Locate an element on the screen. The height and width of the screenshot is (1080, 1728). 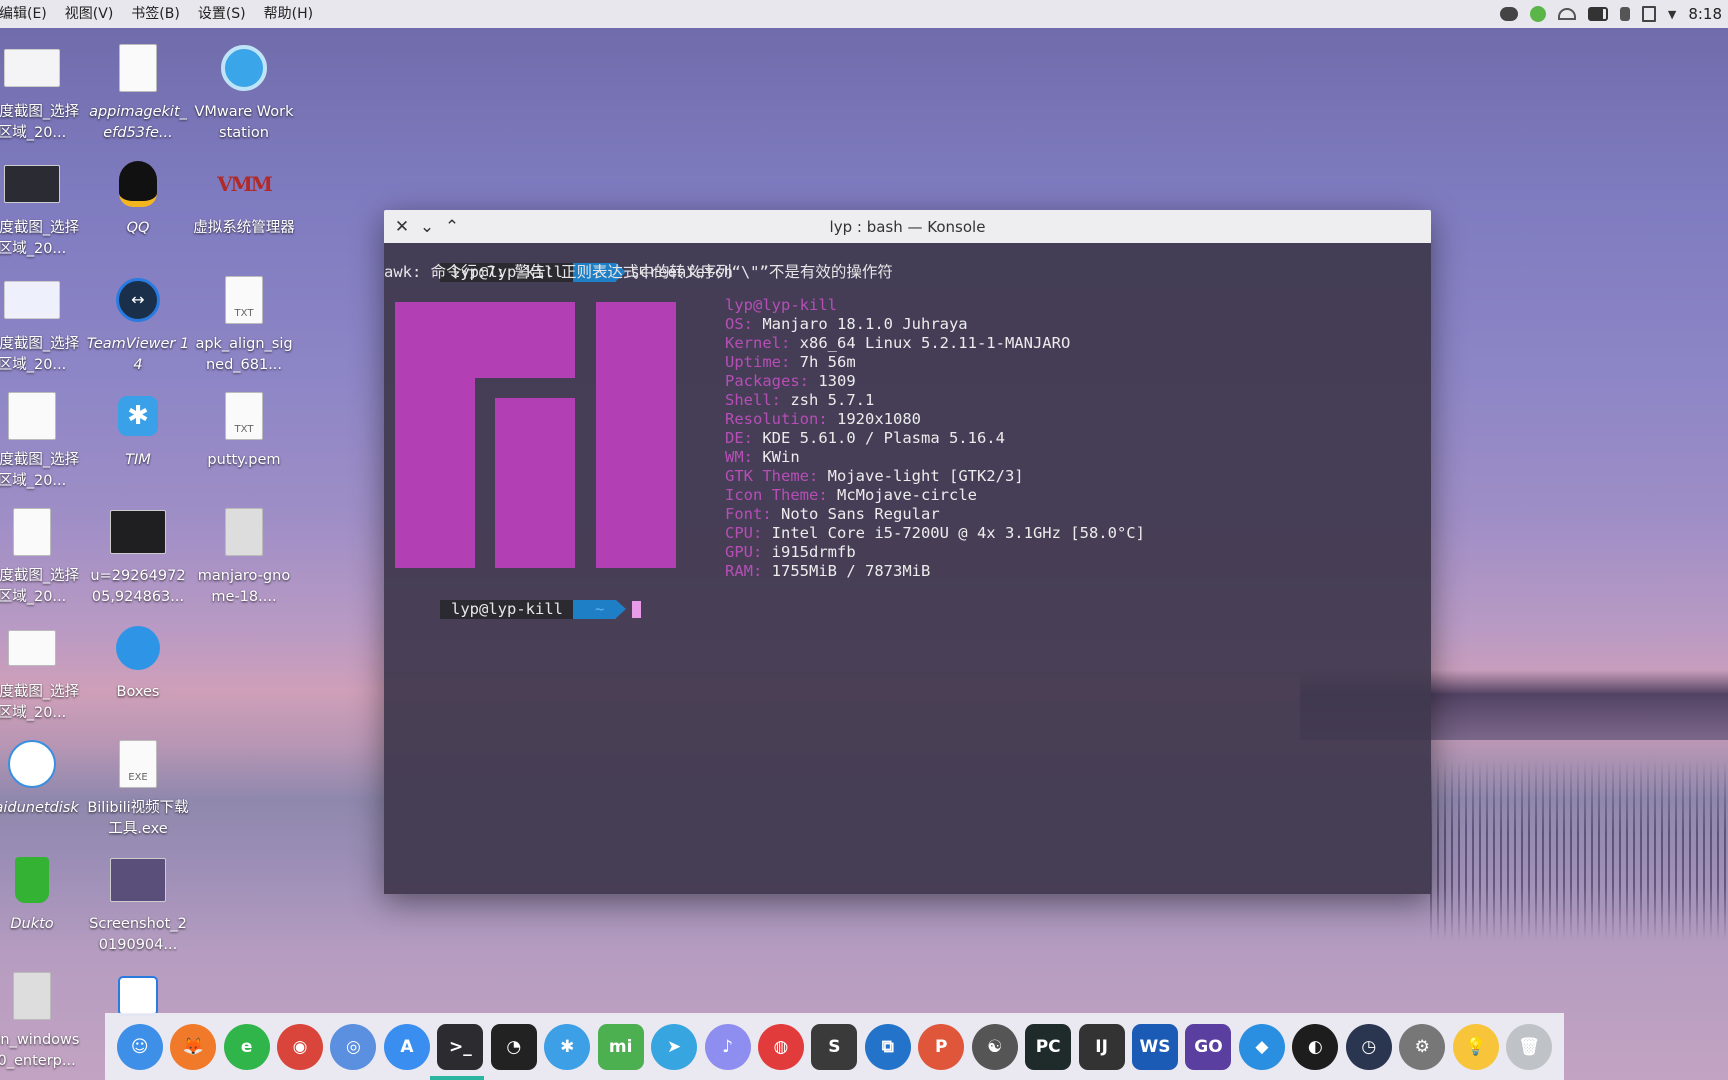
music-icon: ♪ is located at coordinates (727, 1046).